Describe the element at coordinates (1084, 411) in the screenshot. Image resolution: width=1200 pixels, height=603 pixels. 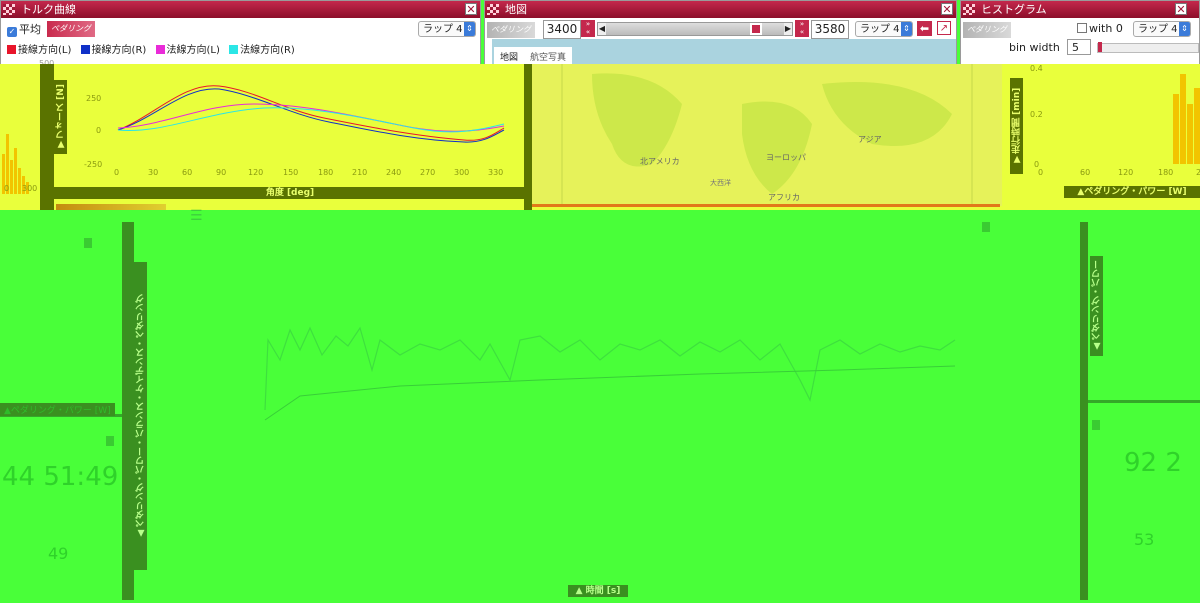
I see `right-pane-divider` at that location.